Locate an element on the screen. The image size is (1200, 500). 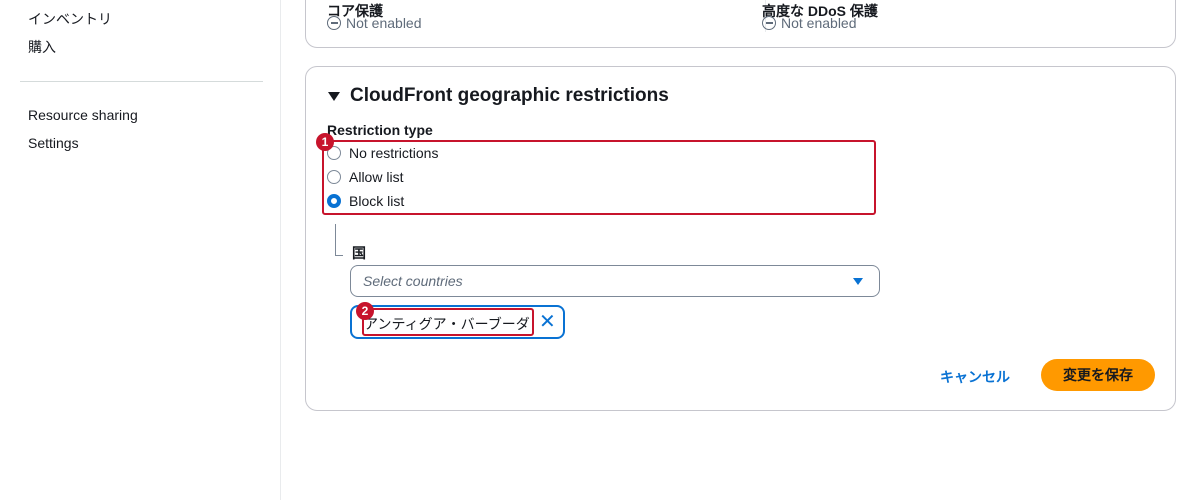
radio-allow-list: Allow list is located at coordinates (365, 177).